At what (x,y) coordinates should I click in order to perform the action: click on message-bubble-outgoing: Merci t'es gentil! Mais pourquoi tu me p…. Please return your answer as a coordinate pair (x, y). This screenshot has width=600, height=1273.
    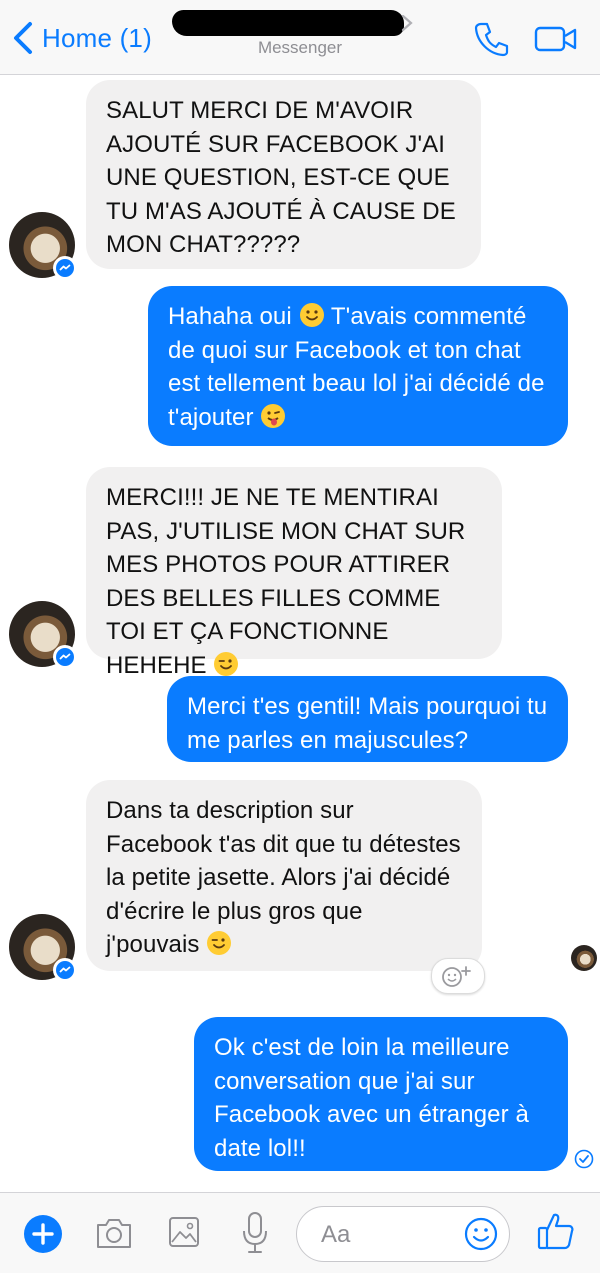
    Looking at the image, I should click on (367, 719).